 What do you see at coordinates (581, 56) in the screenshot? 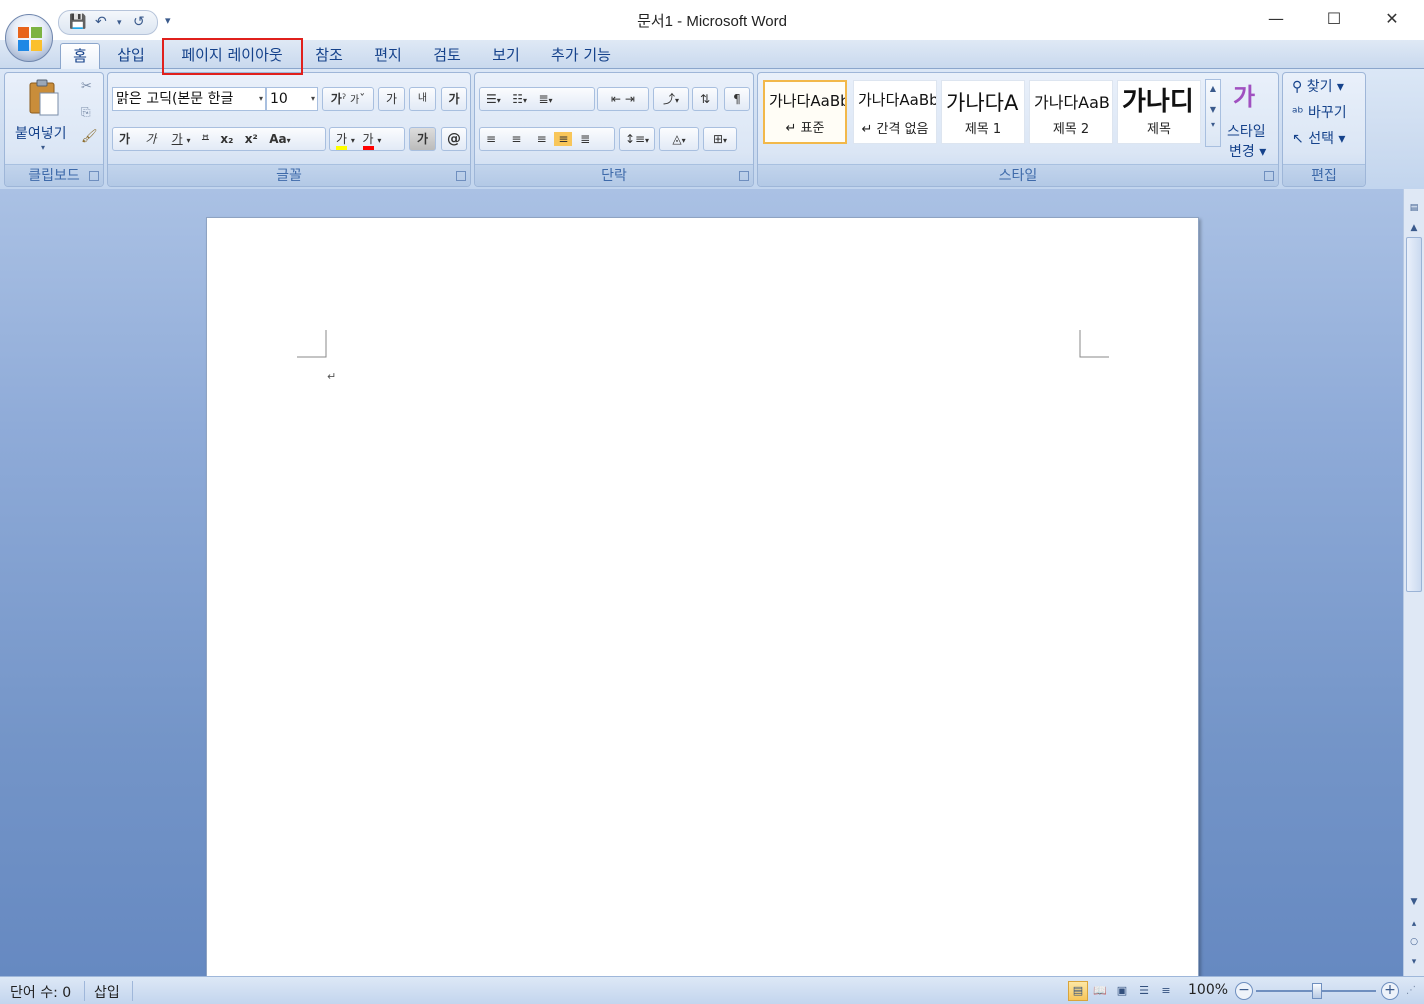
I see `tab-add-ins: 추가 기능` at bounding box center [581, 56].